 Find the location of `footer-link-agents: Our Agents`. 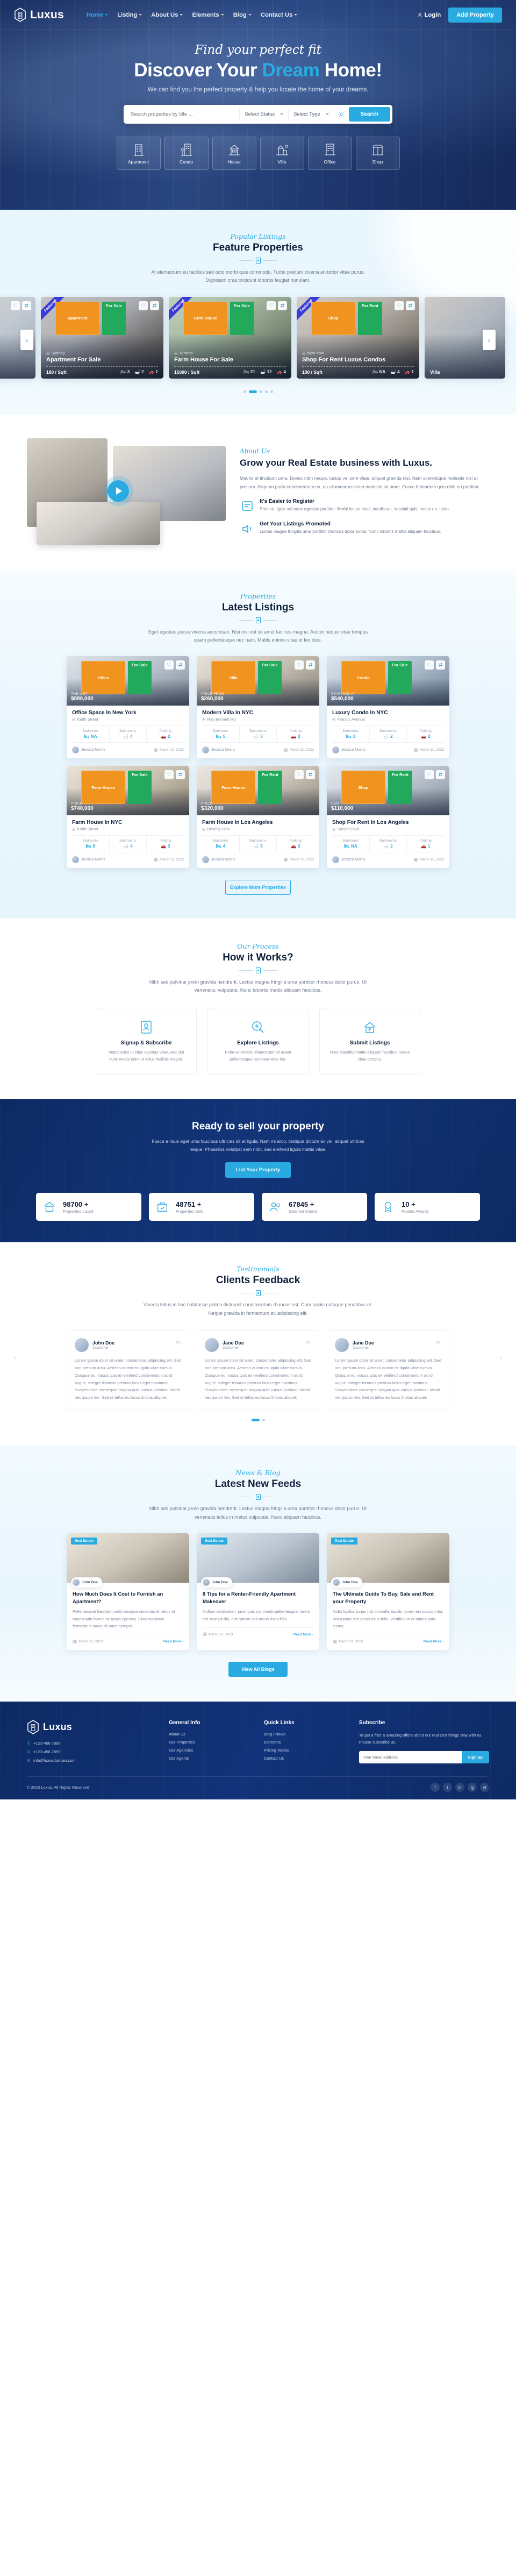

footer-link-agents: Our Agents is located at coordinates (210, 1759).